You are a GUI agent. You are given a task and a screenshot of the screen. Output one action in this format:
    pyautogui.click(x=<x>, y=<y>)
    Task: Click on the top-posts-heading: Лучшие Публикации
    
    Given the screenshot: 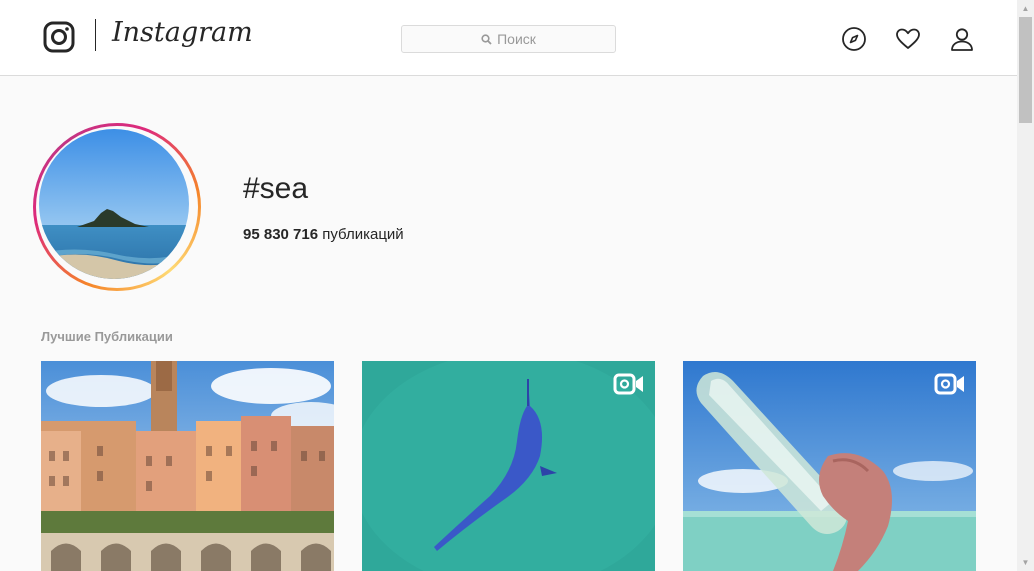 What is the action you would take?
    pyautogui.click(x=107, y=336)
    